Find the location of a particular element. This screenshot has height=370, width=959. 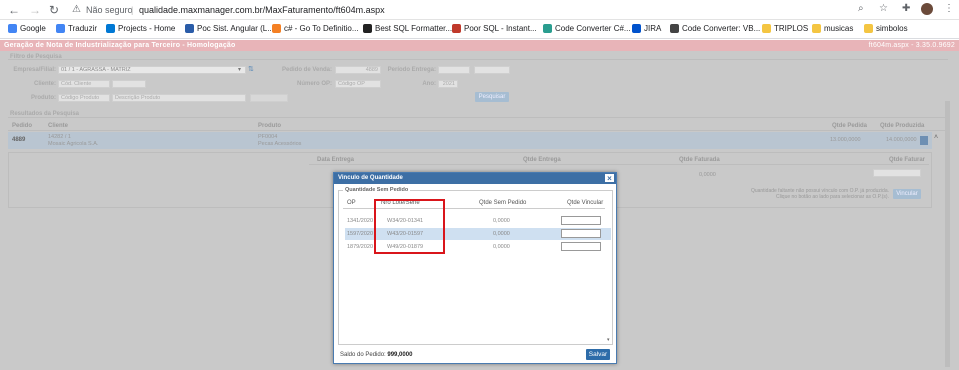

bookmark-11: TRIPLOS is located at coordinates (785, 28).